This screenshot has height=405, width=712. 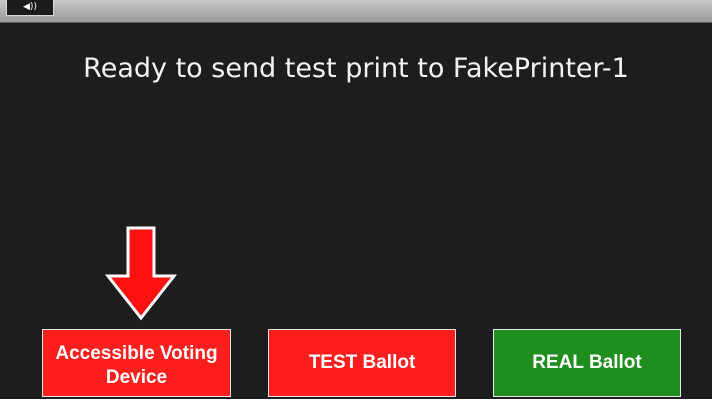 I want to click on accessible-voting-device-button: Accessible Voting Device, so click(x=136, y=363).